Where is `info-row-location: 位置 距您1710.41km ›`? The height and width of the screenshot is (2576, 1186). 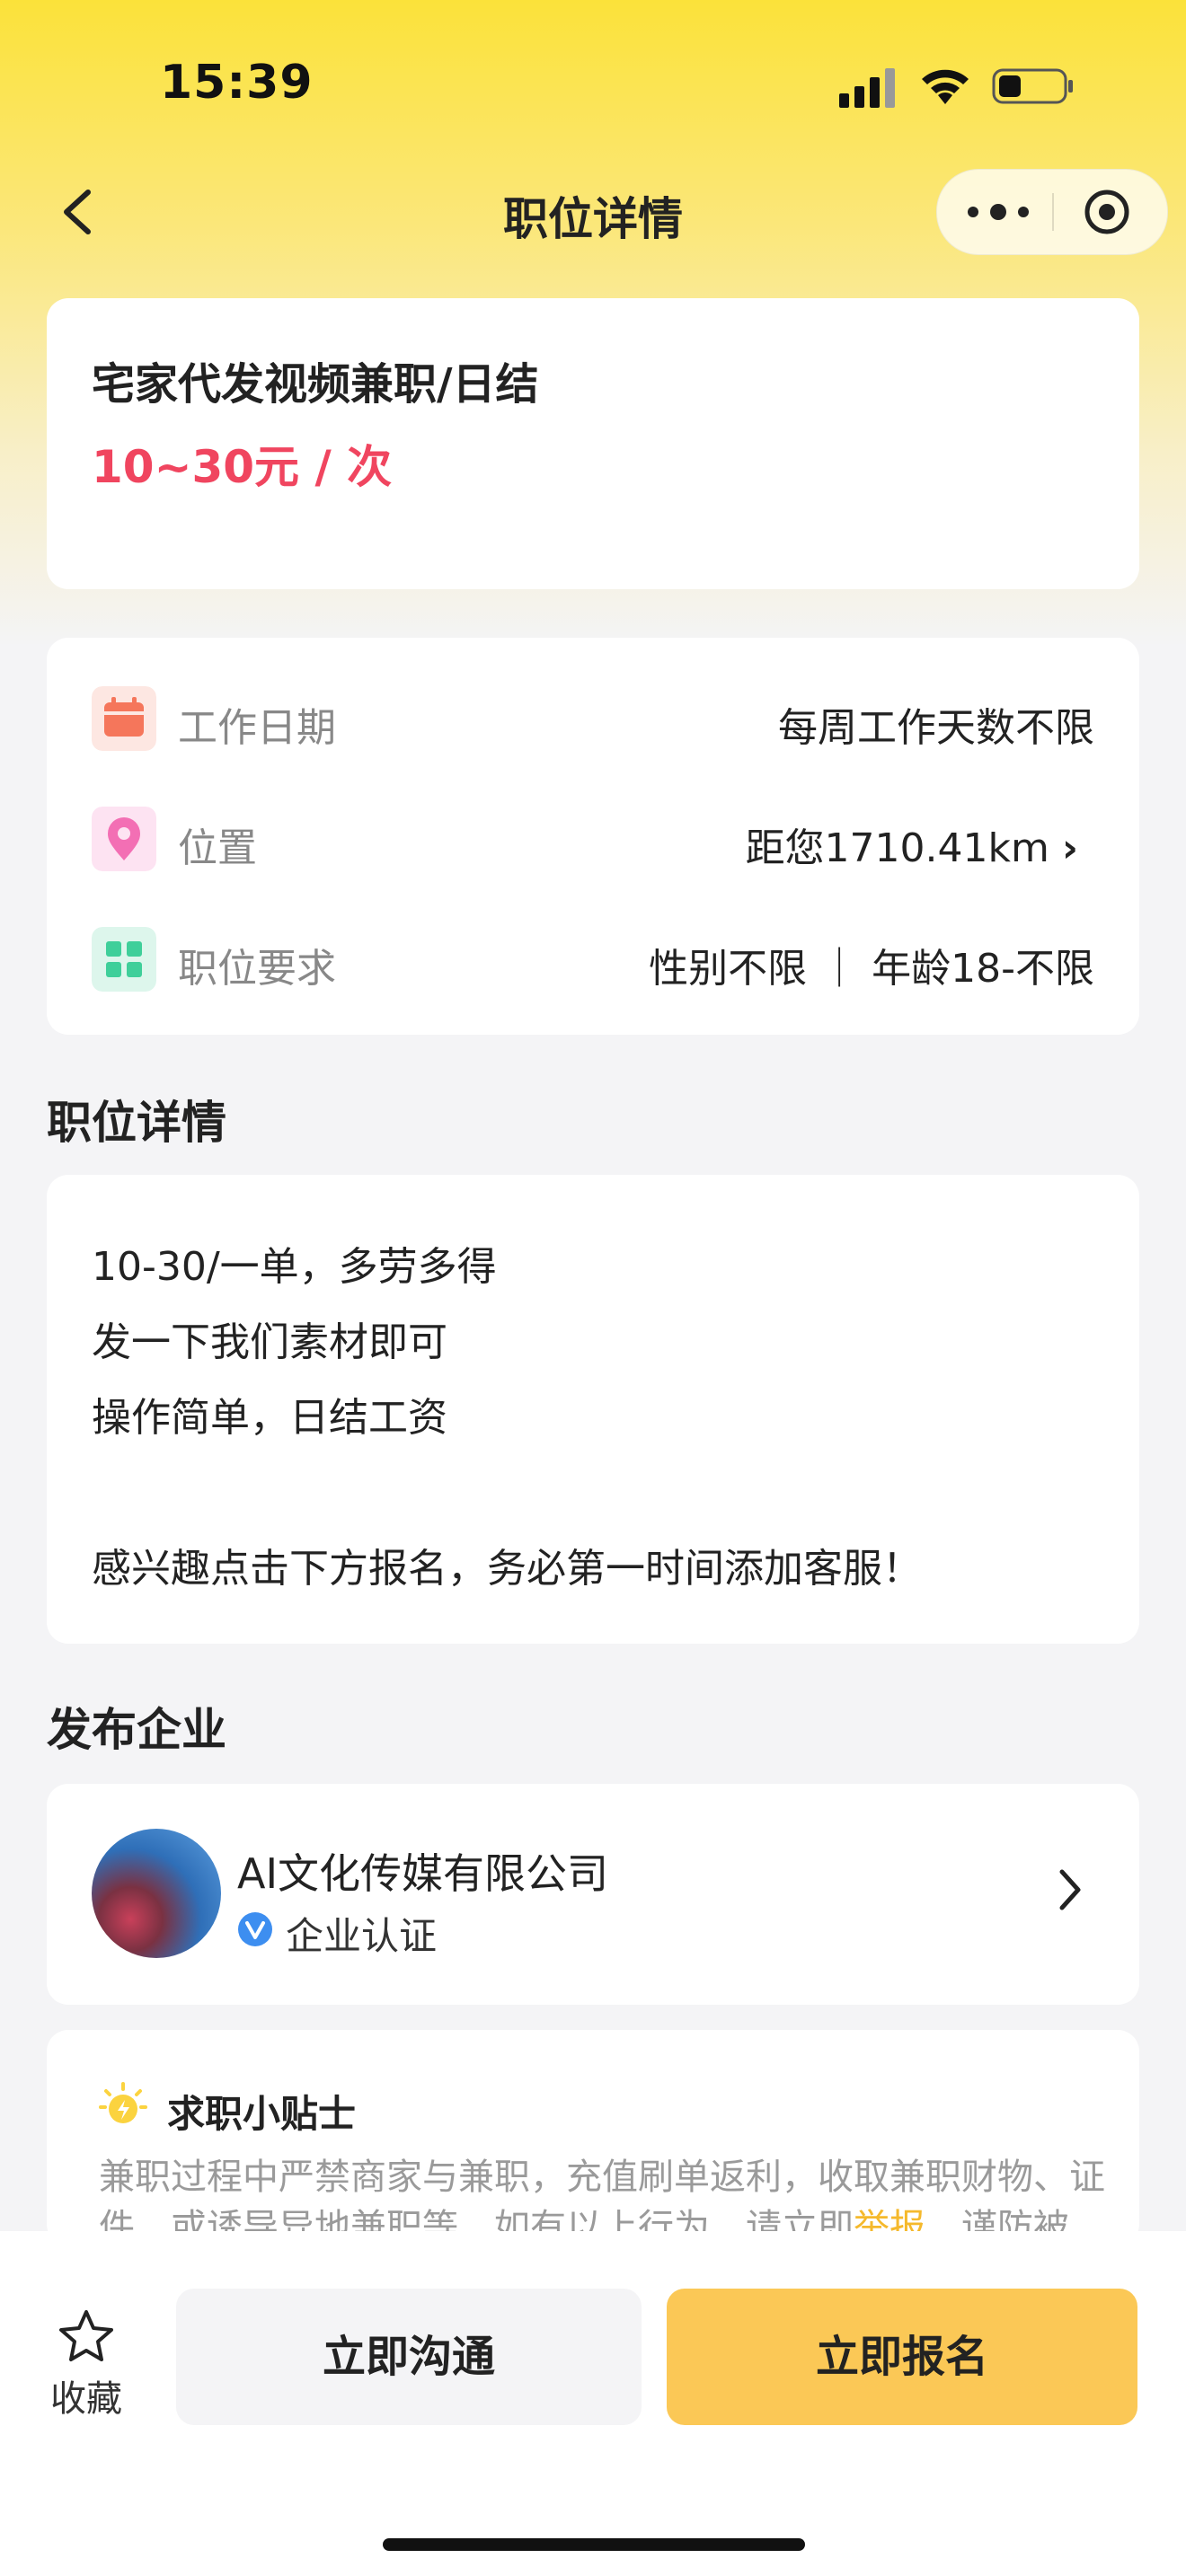
info-row-location: 位置 距您1710.41km › is located at coordinates (593, 839).